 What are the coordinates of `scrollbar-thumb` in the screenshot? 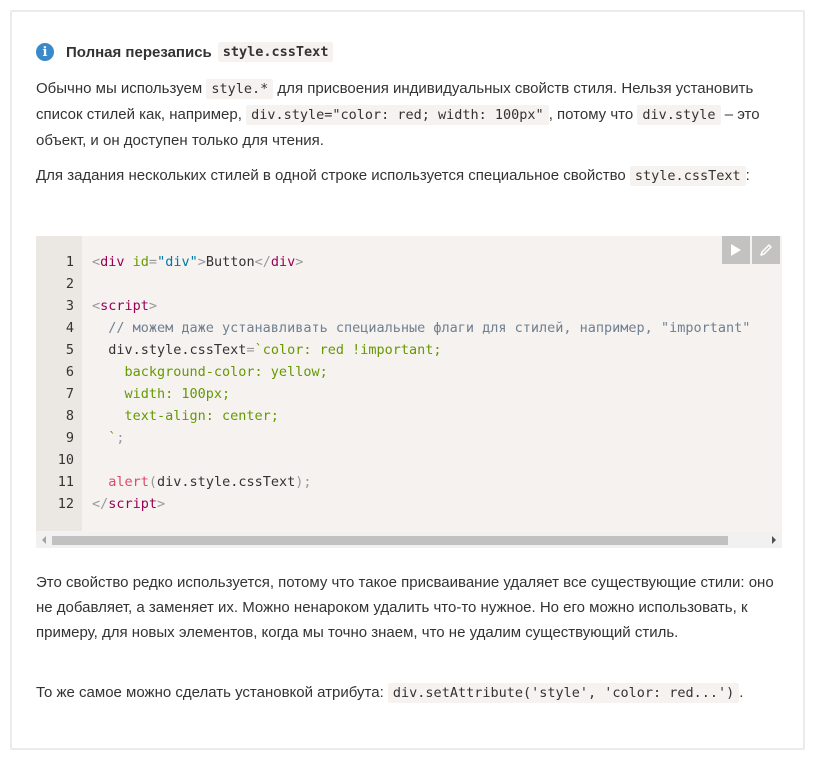 It's located at (390, 540).